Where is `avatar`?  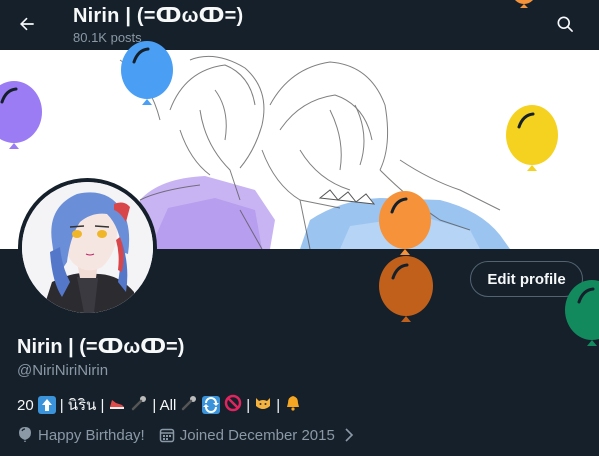
avatar is located at coordinates (87, 247).